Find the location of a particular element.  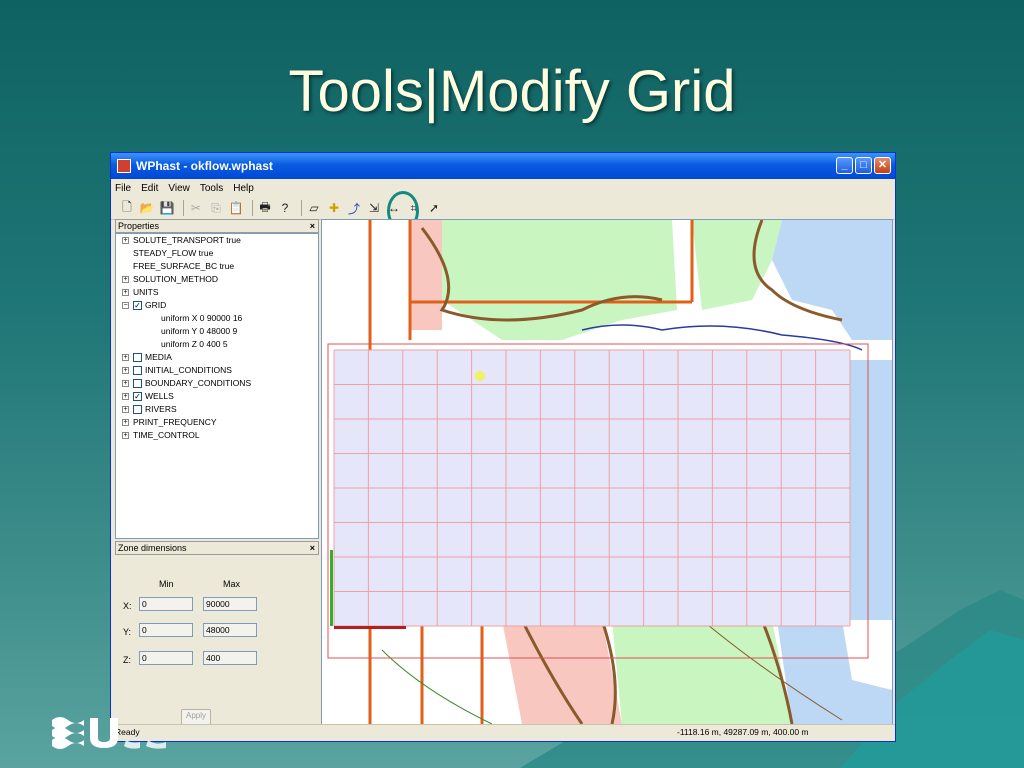

tree-item: + SOLUTE_TRANSPORT true is located at coordinates (217, 240).